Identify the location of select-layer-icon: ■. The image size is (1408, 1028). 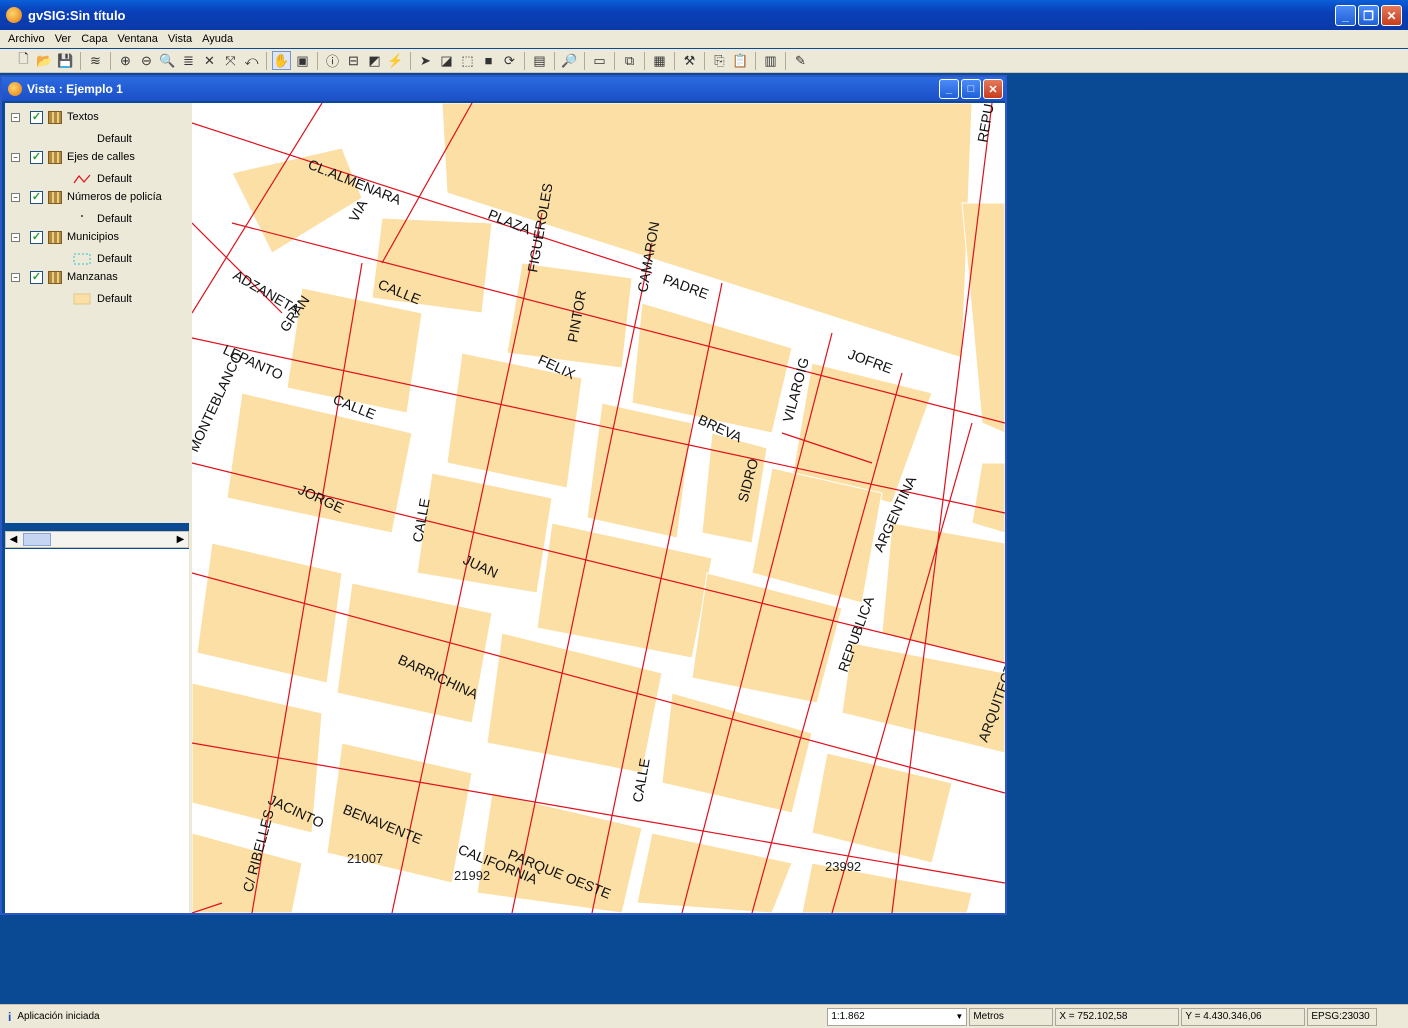
(488, 60).